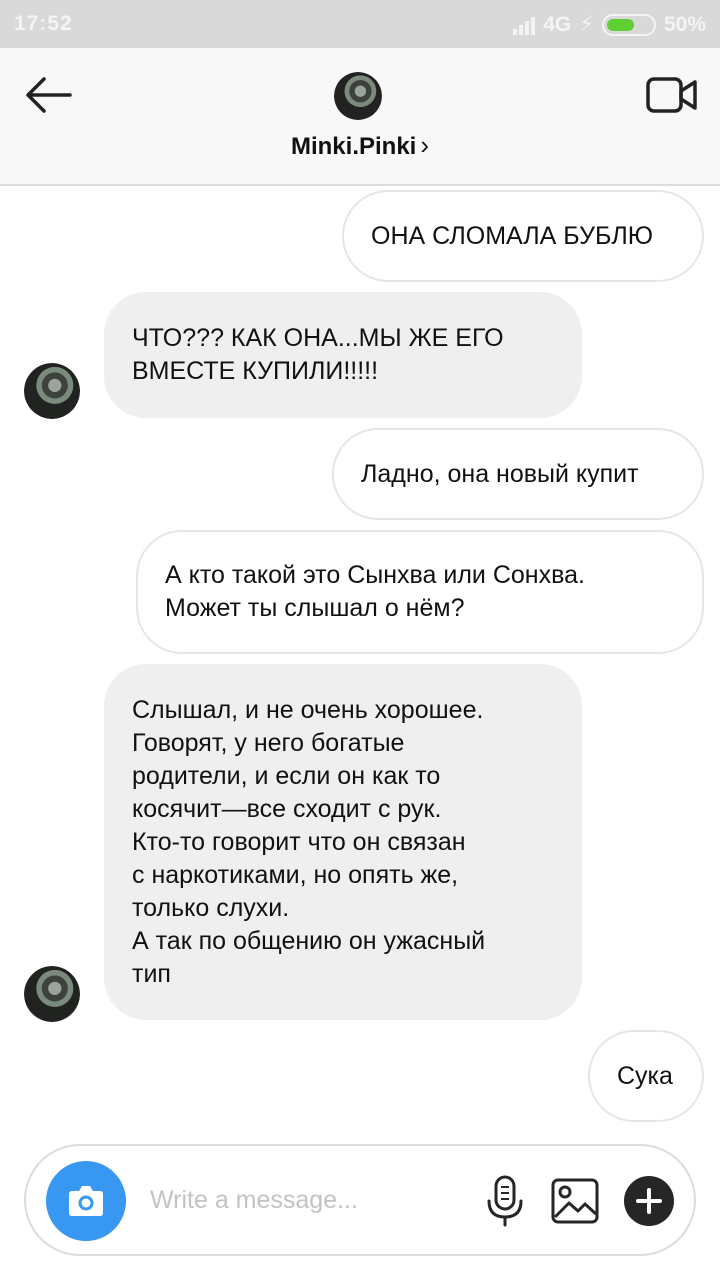 This screenshot has height=1280, width=720. I want to click on signal-icon, so click(524, 25).